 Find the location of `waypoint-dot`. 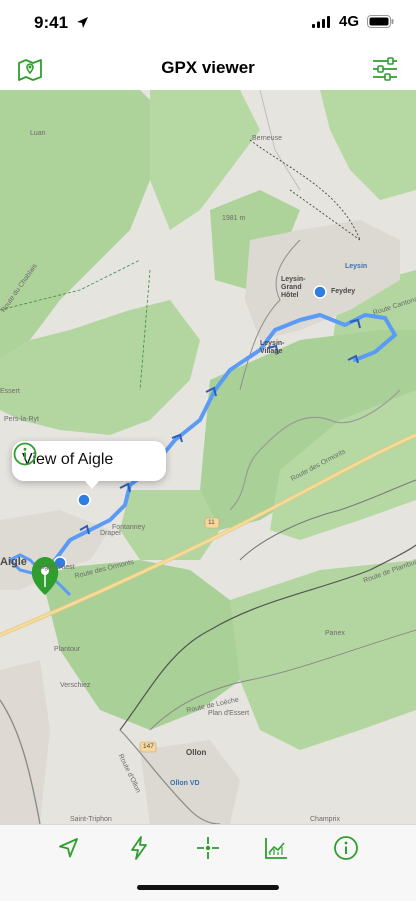

waypoint-dot is located at coordinates (84, 500).